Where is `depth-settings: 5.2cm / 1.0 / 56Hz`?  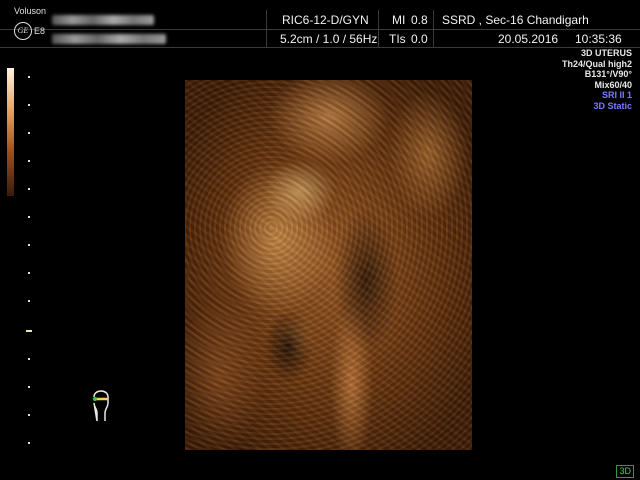 depth-settings: 5.2cm / 1.0 / 56Hz is located at coordinates (329, 39).